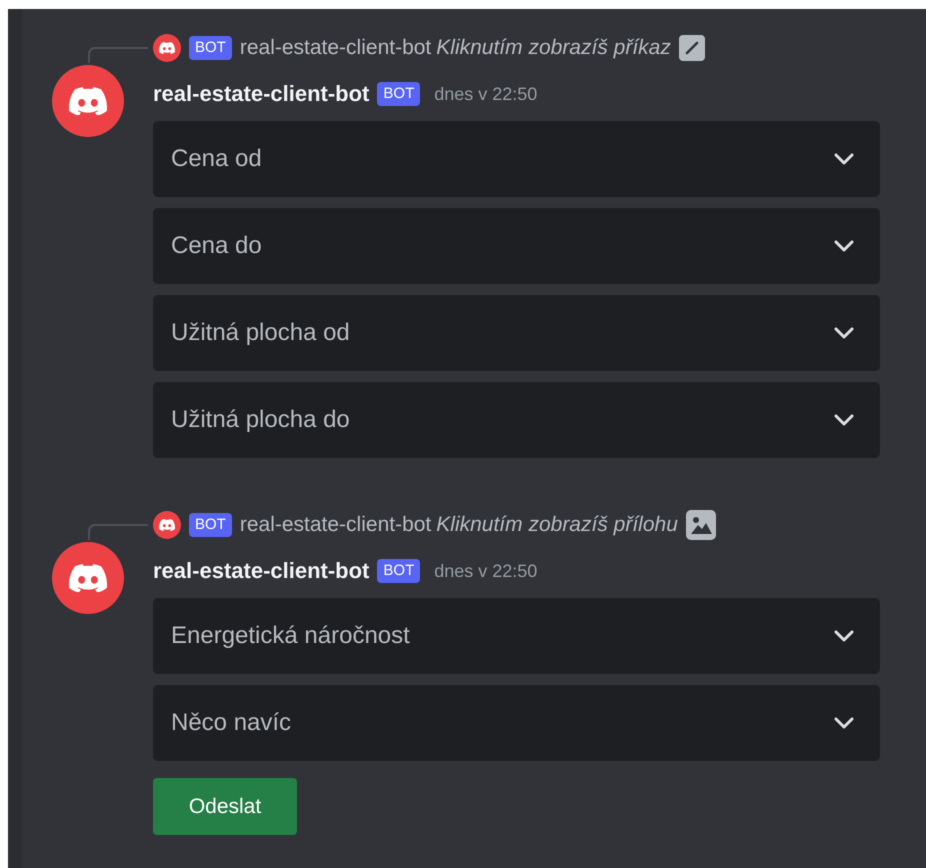 This screenshot has height=868, width=926. Describe the element at coordinates (516, 333) in the screenshot. I see `select-dropdown: Užitná plocha od` at that location.